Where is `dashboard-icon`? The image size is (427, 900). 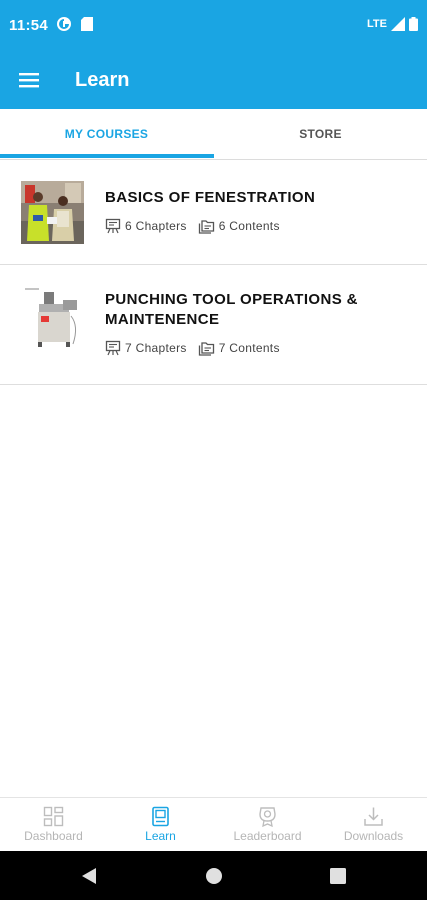
dashboard-icon is located at coordinates (53, 816).